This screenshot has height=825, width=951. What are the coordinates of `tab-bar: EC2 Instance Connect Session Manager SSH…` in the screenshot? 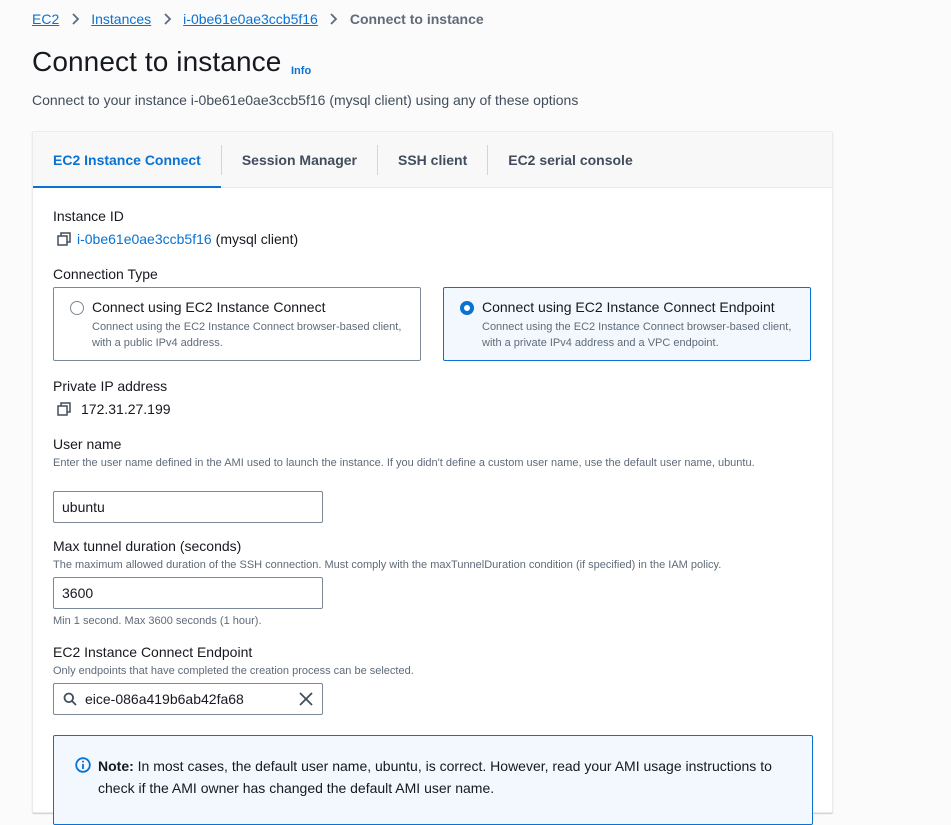 It's located at (432, 160).